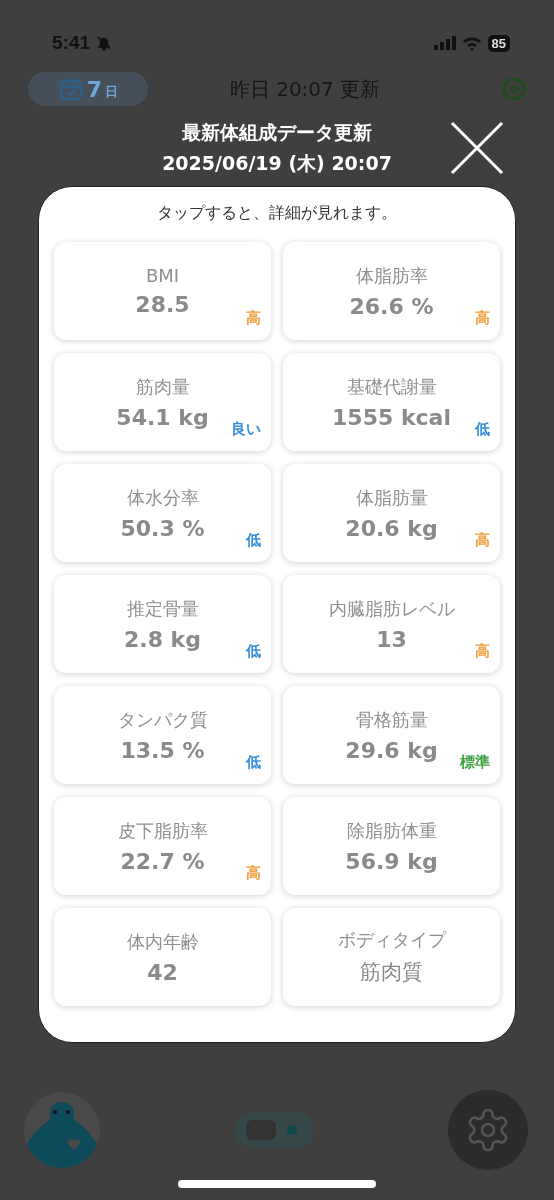  Describe the element at coordinates (514, 89) in the screenshot. I see `target-icon` at that location.